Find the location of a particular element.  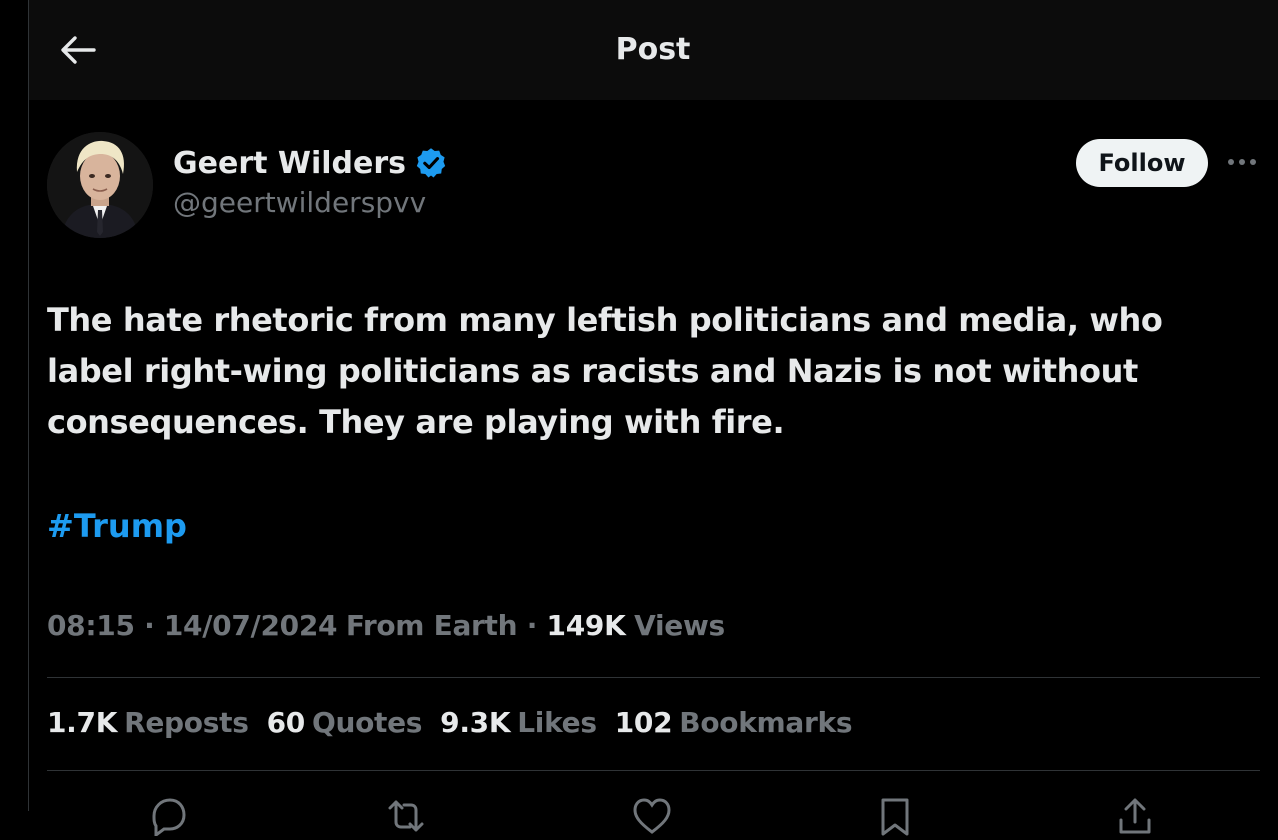

verified-badge-icon is located at coordinates (431, 163).